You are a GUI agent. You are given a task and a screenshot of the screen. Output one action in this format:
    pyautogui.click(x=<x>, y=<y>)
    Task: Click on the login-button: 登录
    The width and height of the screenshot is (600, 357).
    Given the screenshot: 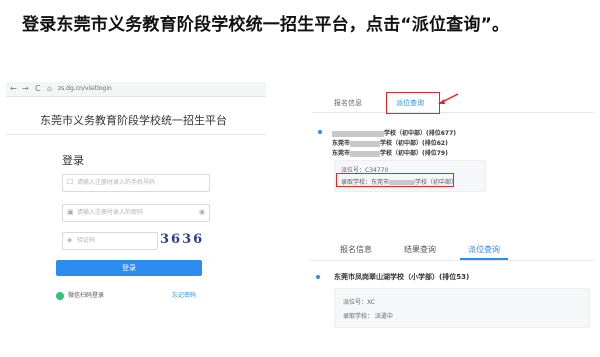 What is the action you would take?
    pyautogui.click(x=129, y=268)
    